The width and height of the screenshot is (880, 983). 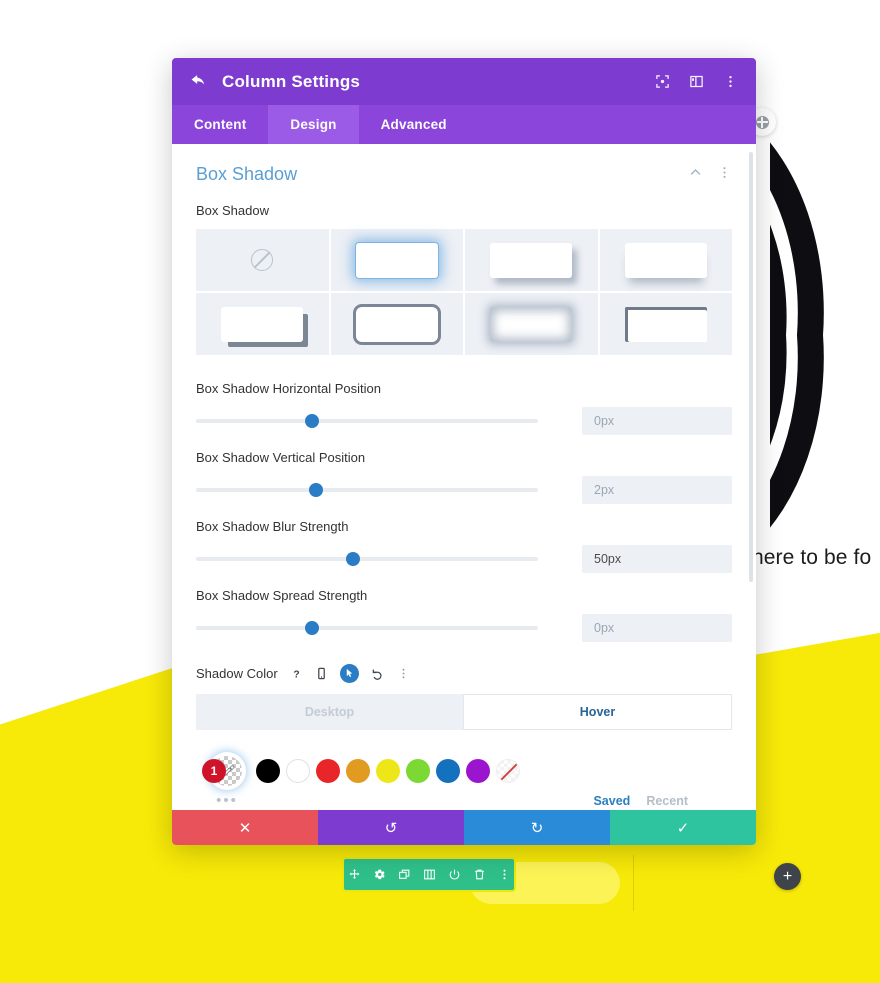 I want to click on swatch-orange, so click(x=358, y=771).